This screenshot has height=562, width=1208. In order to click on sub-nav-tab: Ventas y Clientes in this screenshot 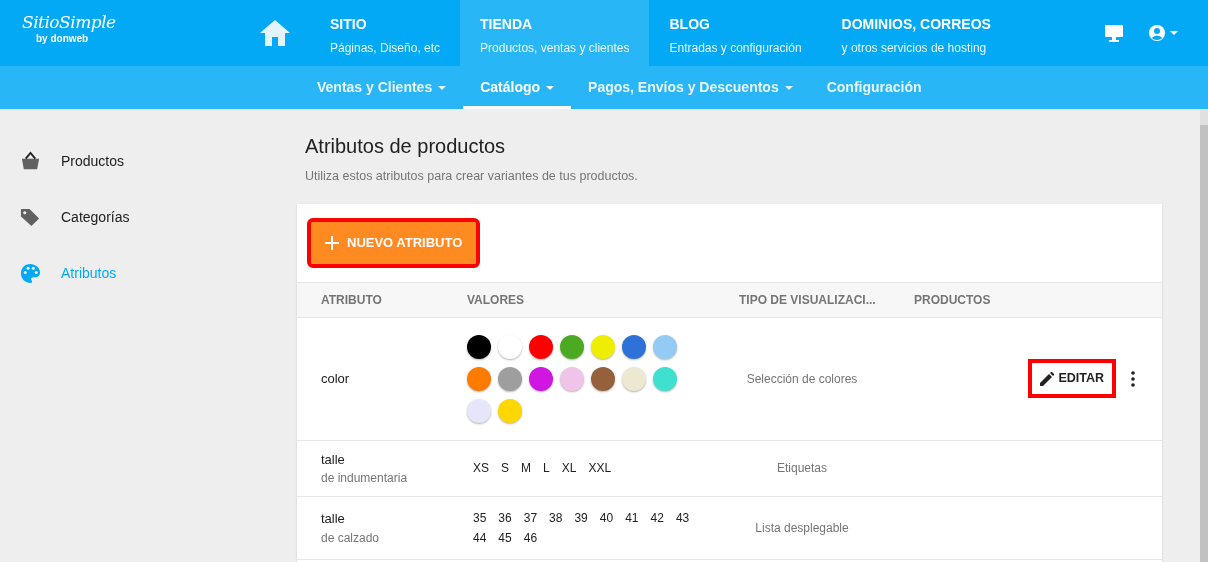, I will do `click(382, 87)`.